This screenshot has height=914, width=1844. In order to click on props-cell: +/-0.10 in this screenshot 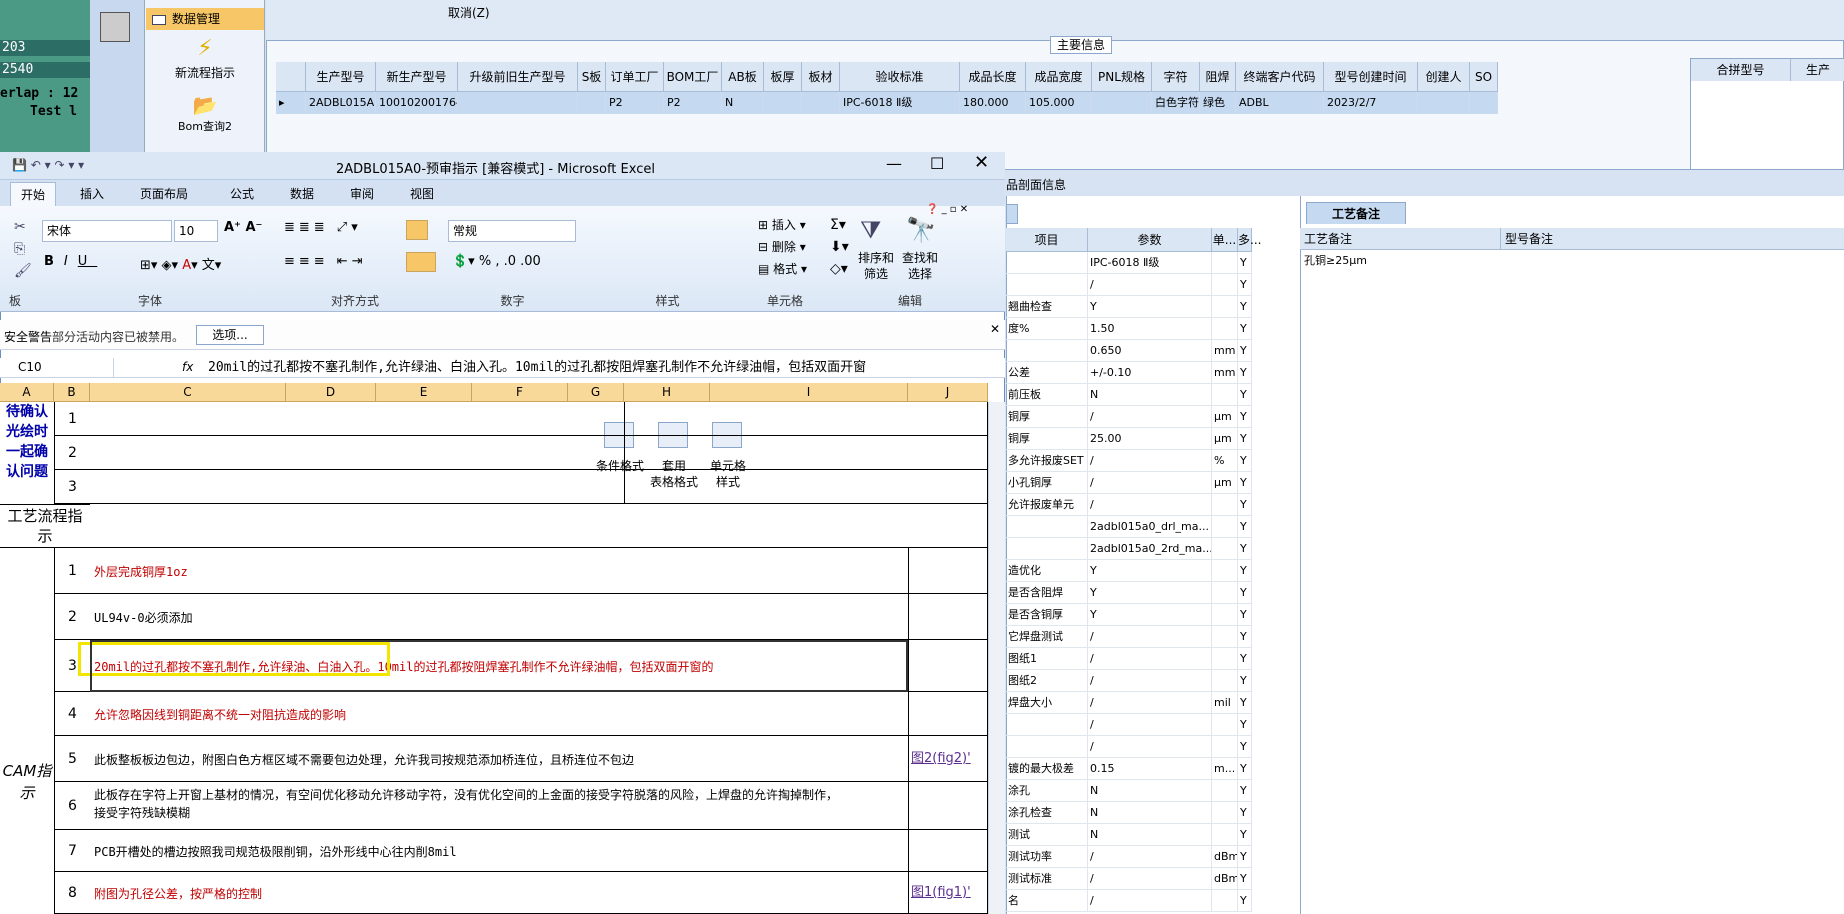, I will do `click(1150, 373)`.